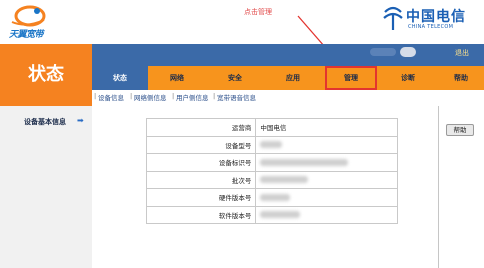  I want to click on row-label: 批次号, so click(201, 179).